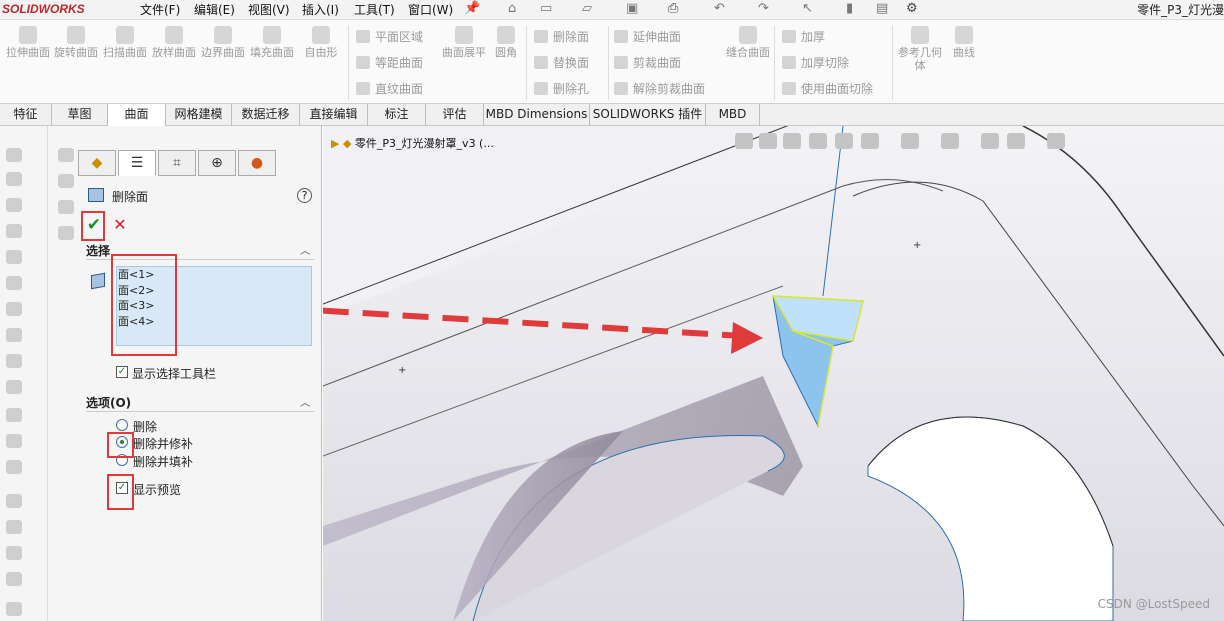  What do you see at coordinates (455, 115) in the screenshot?
I see `tab-evaluate: 评估` at bounding box center [455, 115].